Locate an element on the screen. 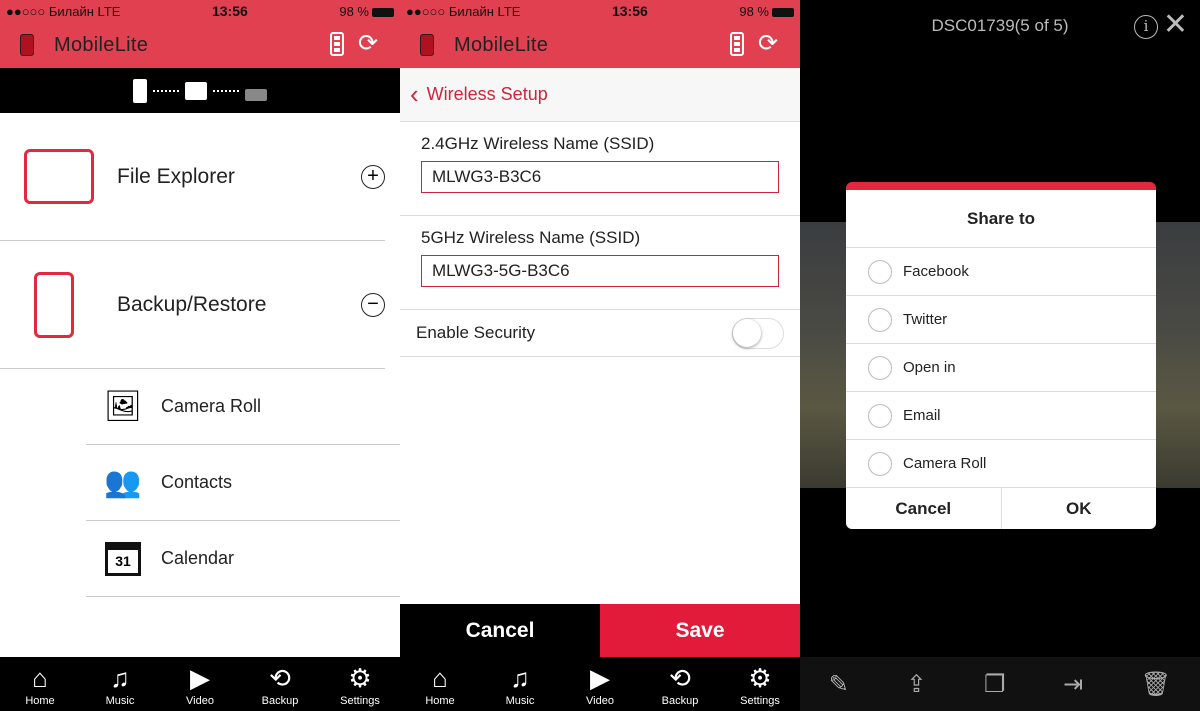 This screenshot has width=1200, height=711. share-option-camera-roll: Camera Roll is located at coordinates (1001, 464).